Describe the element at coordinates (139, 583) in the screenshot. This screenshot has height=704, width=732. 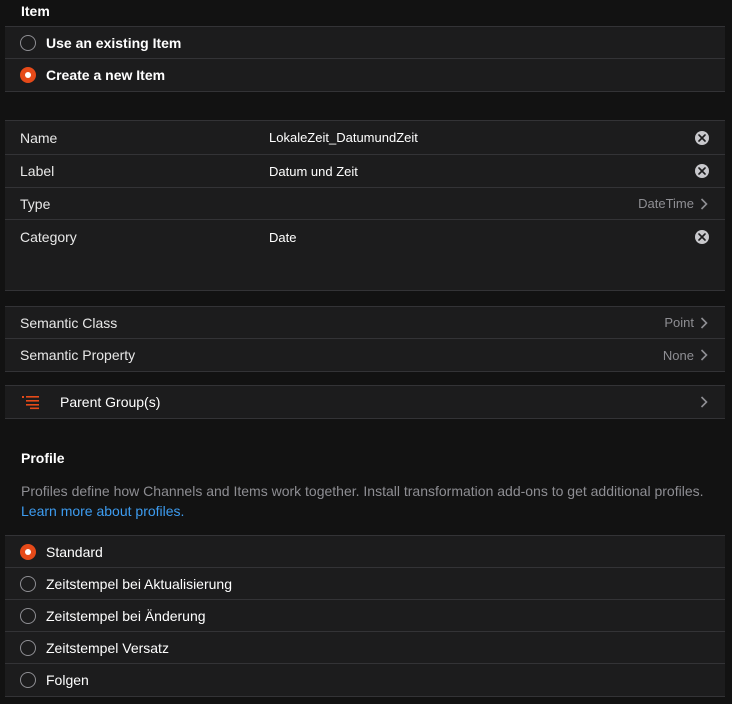
I see `profile-option-label: Zeitstempel bei Aktualisierung` at that location.